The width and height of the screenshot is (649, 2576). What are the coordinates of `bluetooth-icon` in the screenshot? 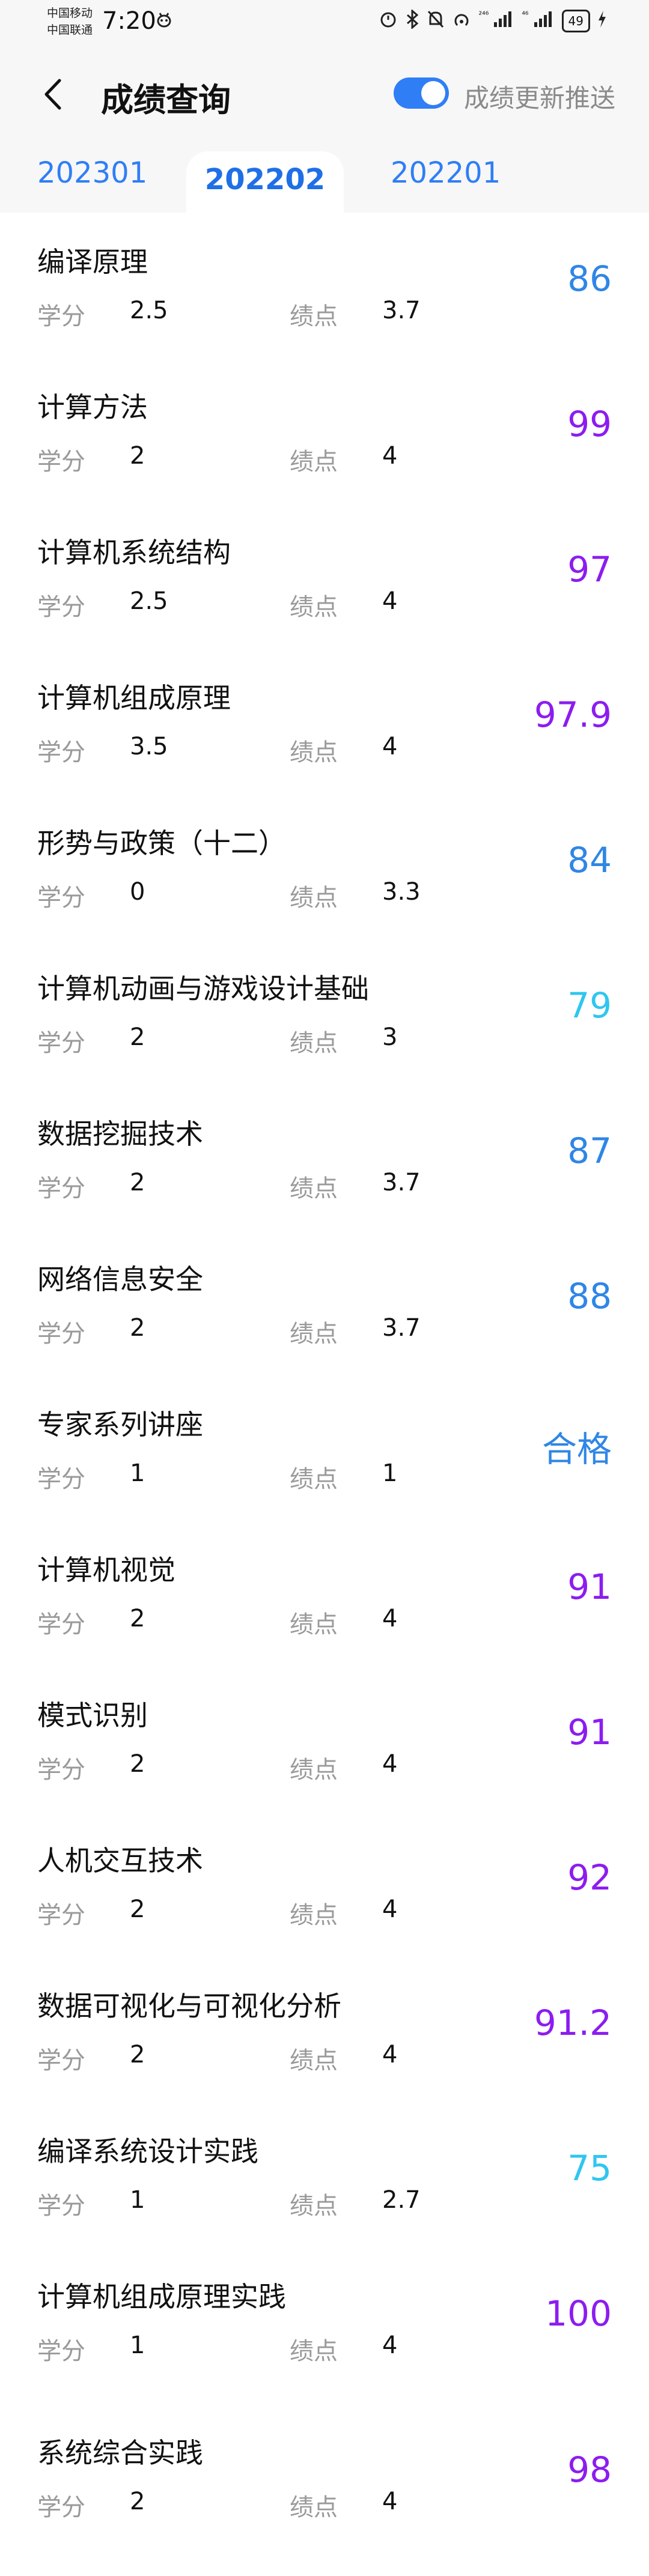 It's located at (412, 20).